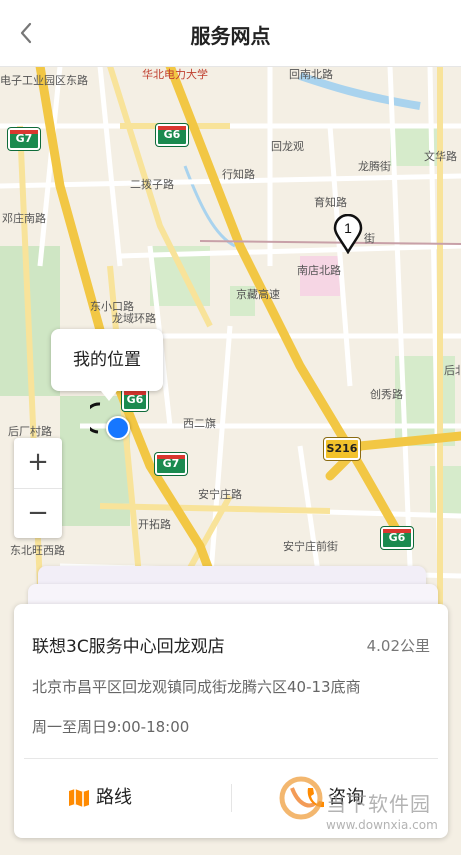 The width and height of the screenshot is (461, 855). What do you see at coordinates (231, 798) in the screenshot?
I see `action-separator` at bounding box center [231, 798].